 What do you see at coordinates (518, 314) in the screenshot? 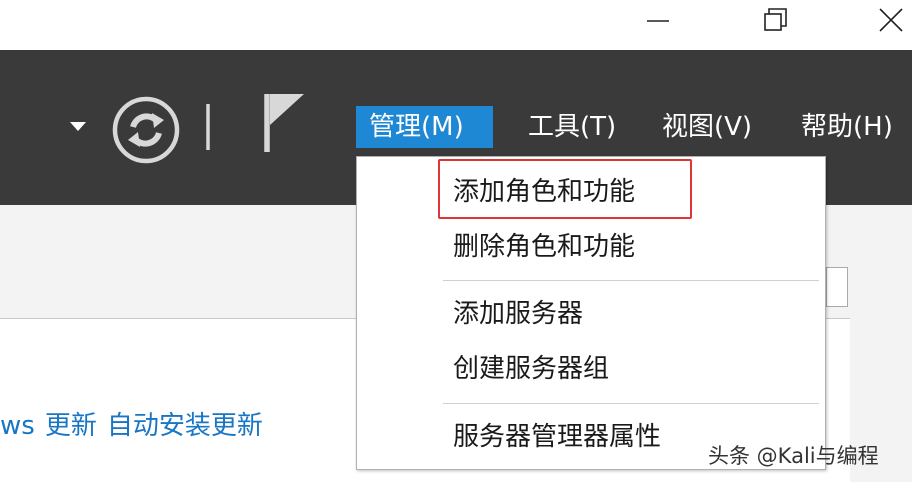
I see `menu-item-add-servers: 添加服务器` at bounding box center [518, 314].